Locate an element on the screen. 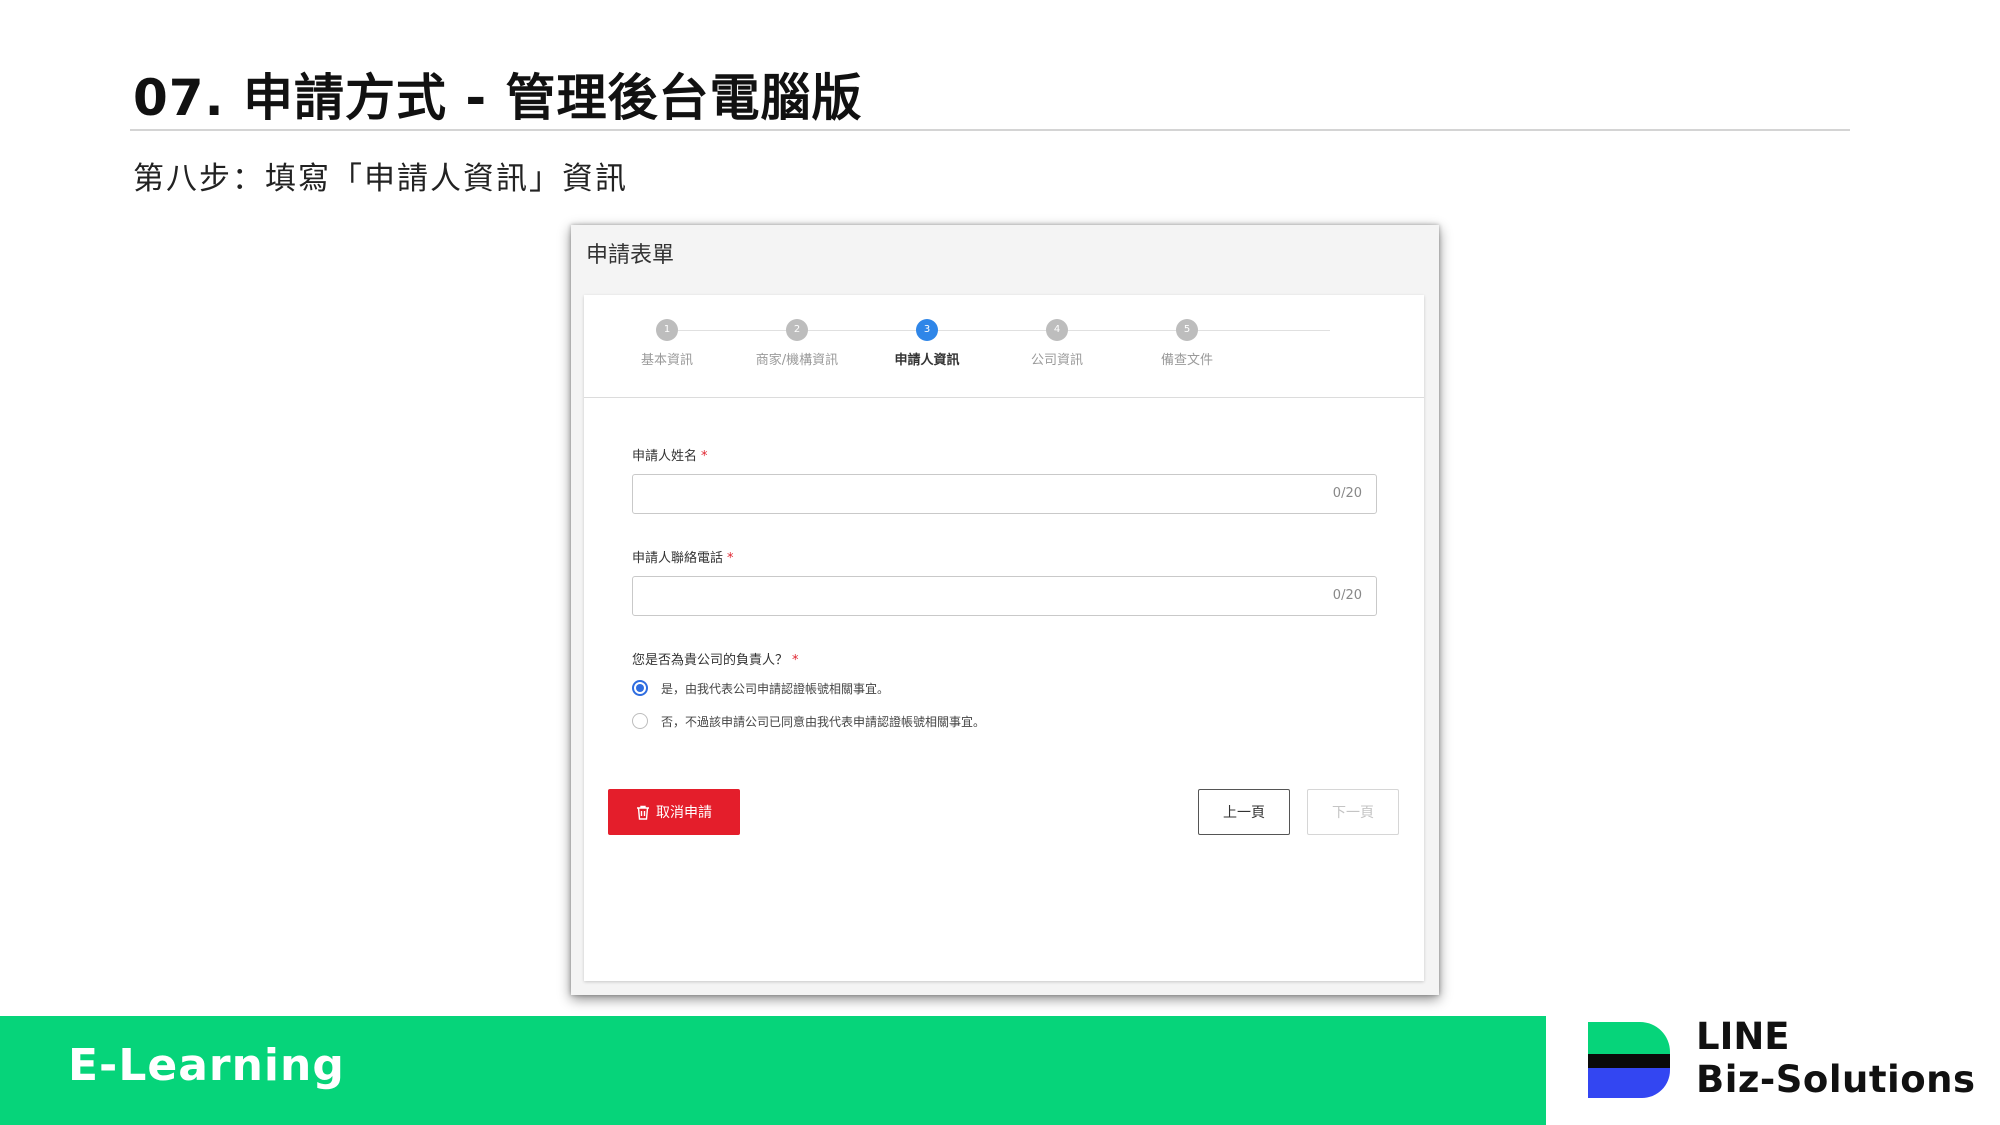  slide-title: 07. 申請方式 - 管理後台電腦版 is located at coordinates (498, 98).